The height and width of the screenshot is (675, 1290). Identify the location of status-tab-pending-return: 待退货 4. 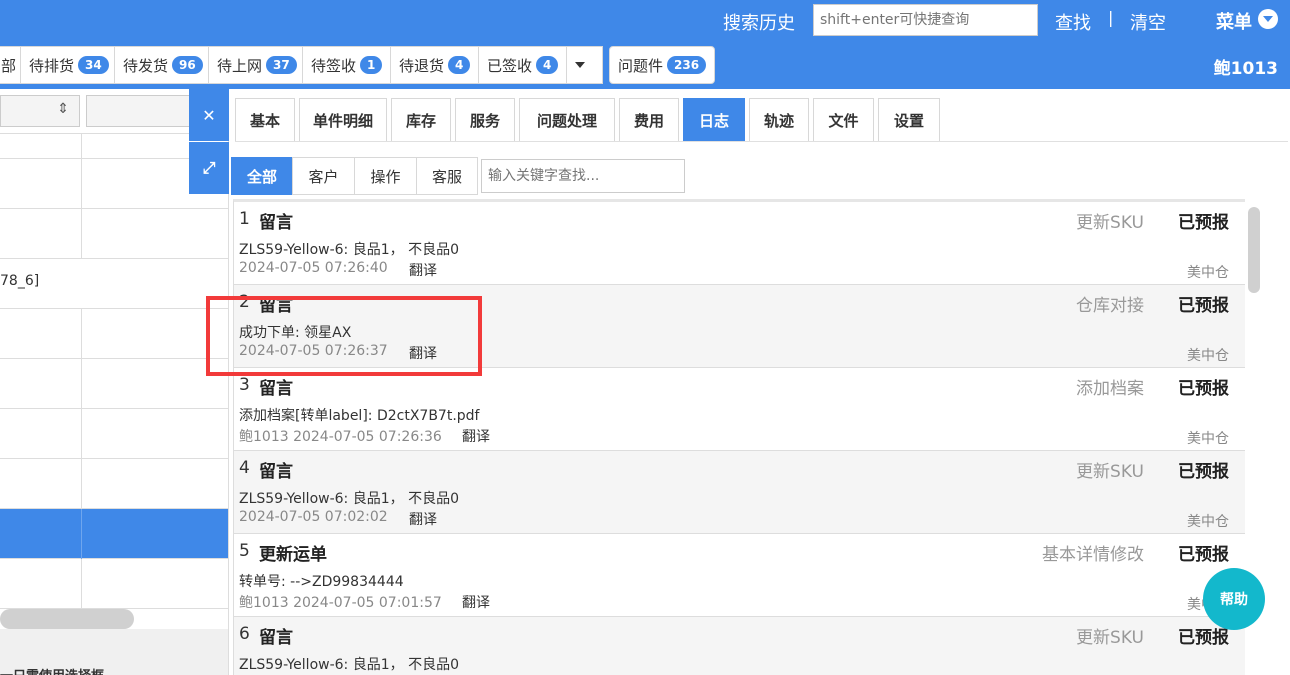
(435, 65).